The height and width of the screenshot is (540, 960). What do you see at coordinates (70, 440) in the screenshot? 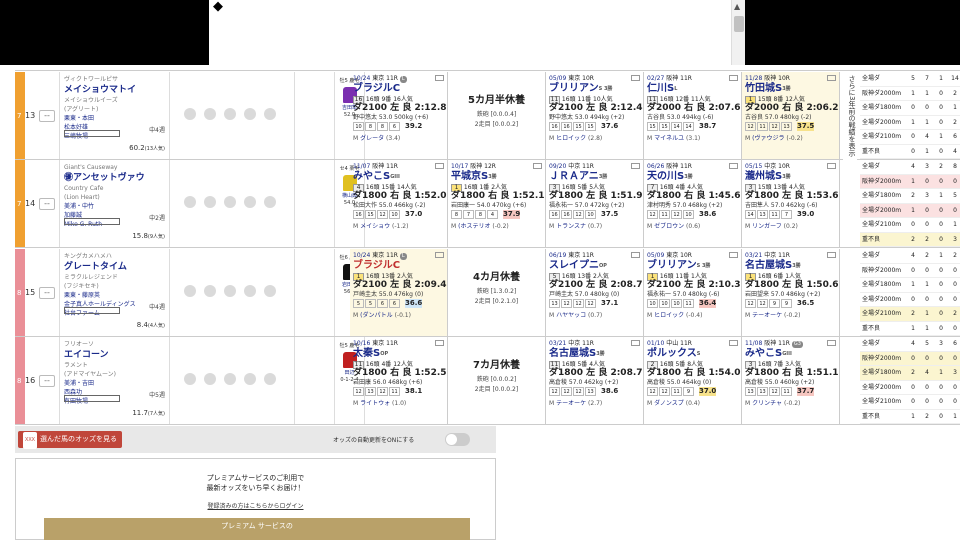
I see `view-selected-odds-button: XXX 選んだ馬のオッズを見る` at bounding box center [70, 440].